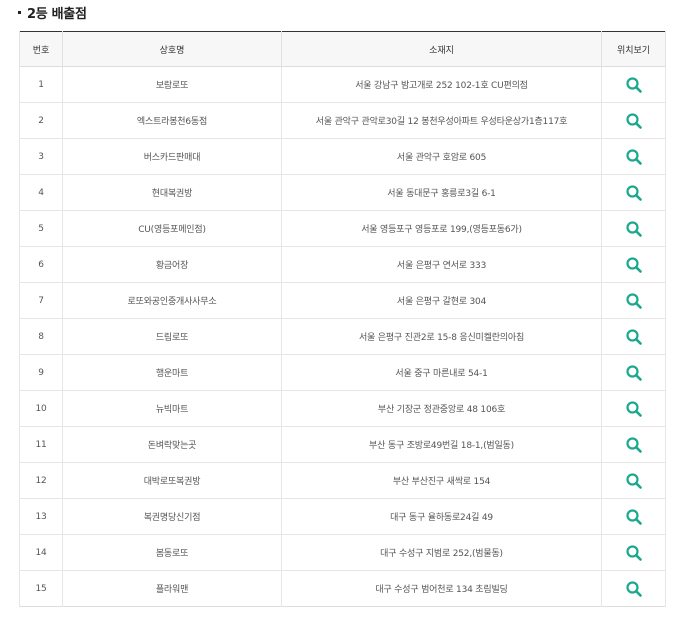  What do you see at coordinates (441, 192) in the screenshot?
I see `row-address: 서울 동대문구 홍릉로3길 6-1` at bounding box center [441, 192].